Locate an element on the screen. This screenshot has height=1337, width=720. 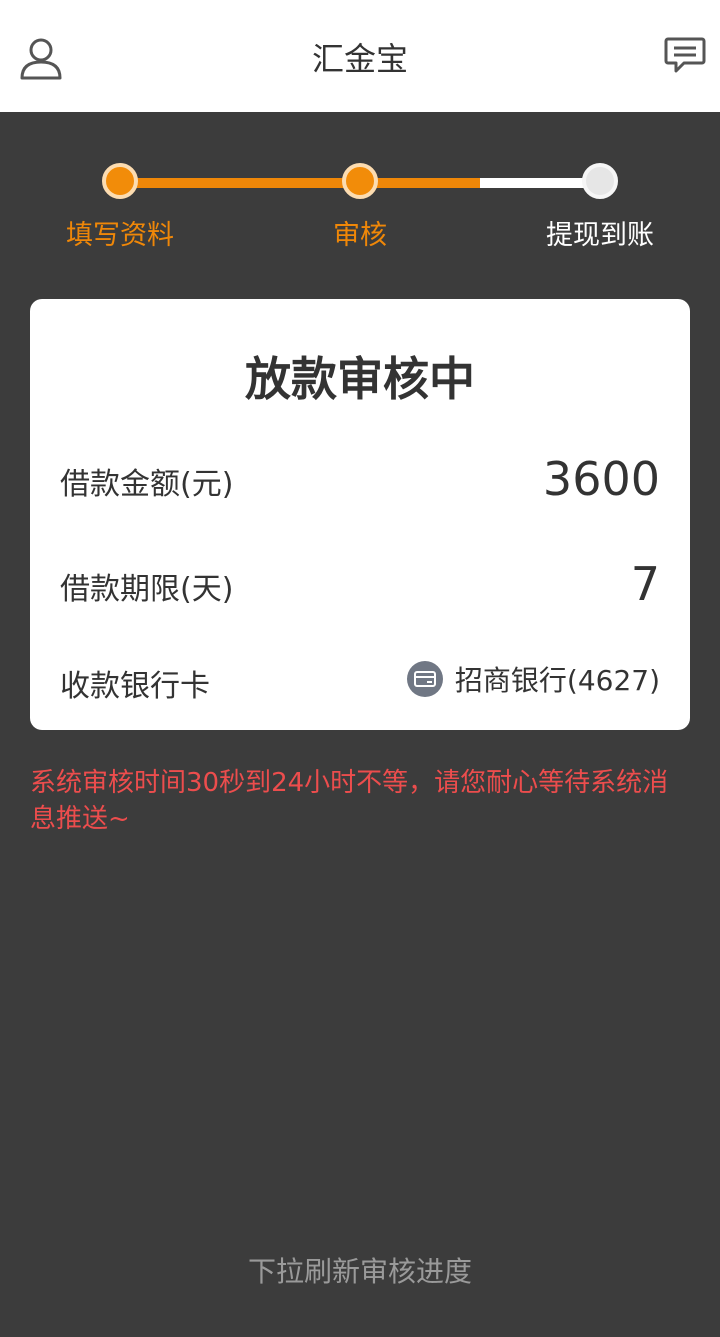
bank-card-value: 招商银行(4627) is located at coordinates (557, 680).